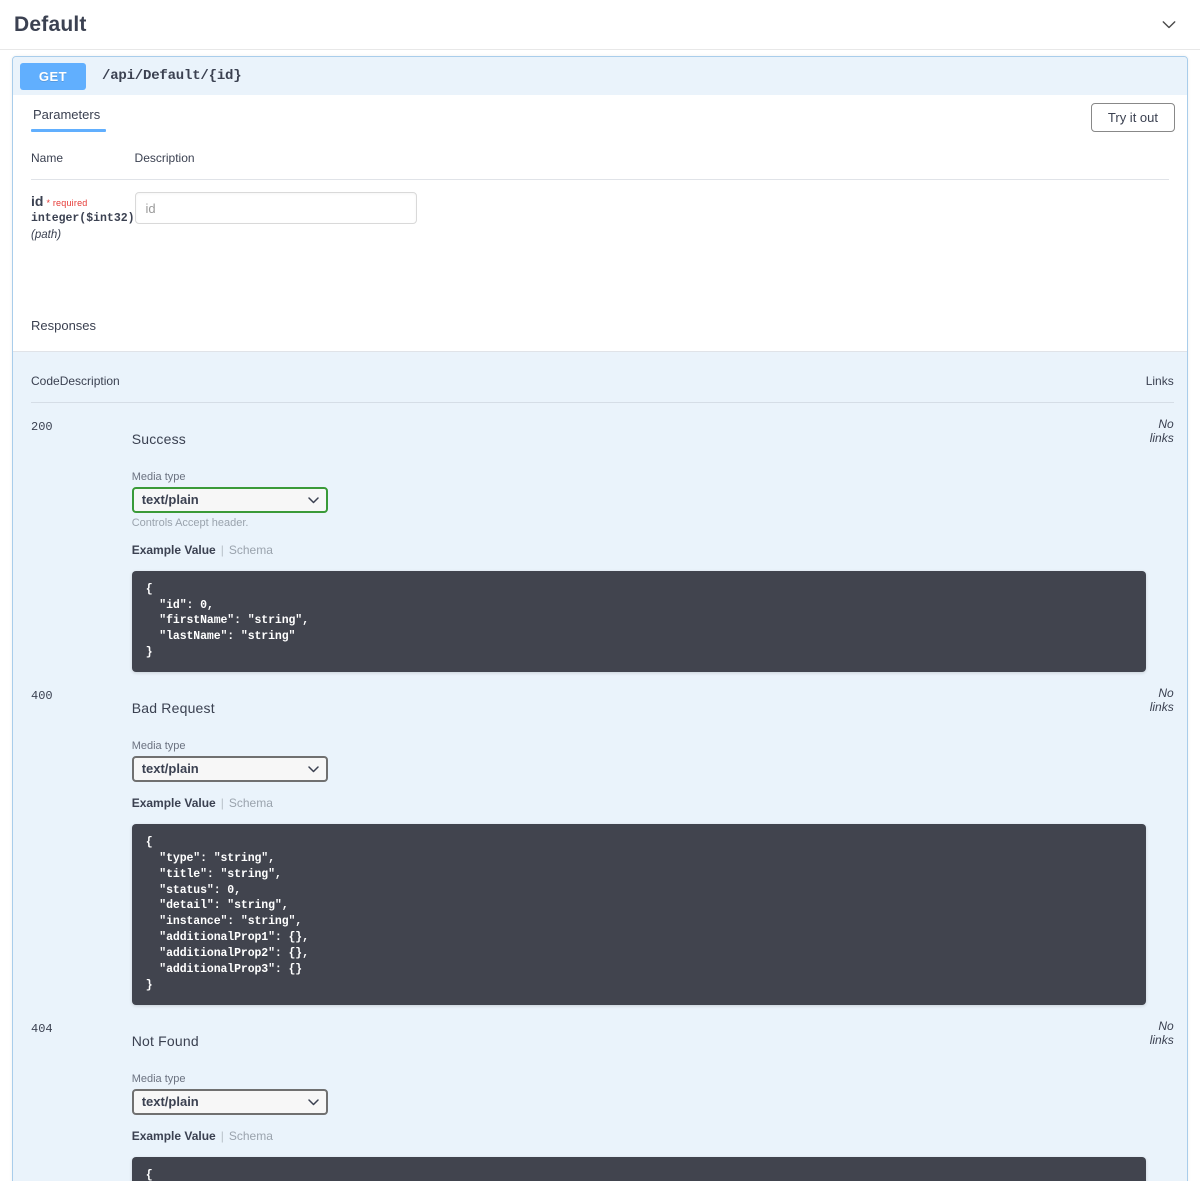  Describe the element at coordinates (83, 160) in the screenshot. I see `col-header-name: Name` at that location.